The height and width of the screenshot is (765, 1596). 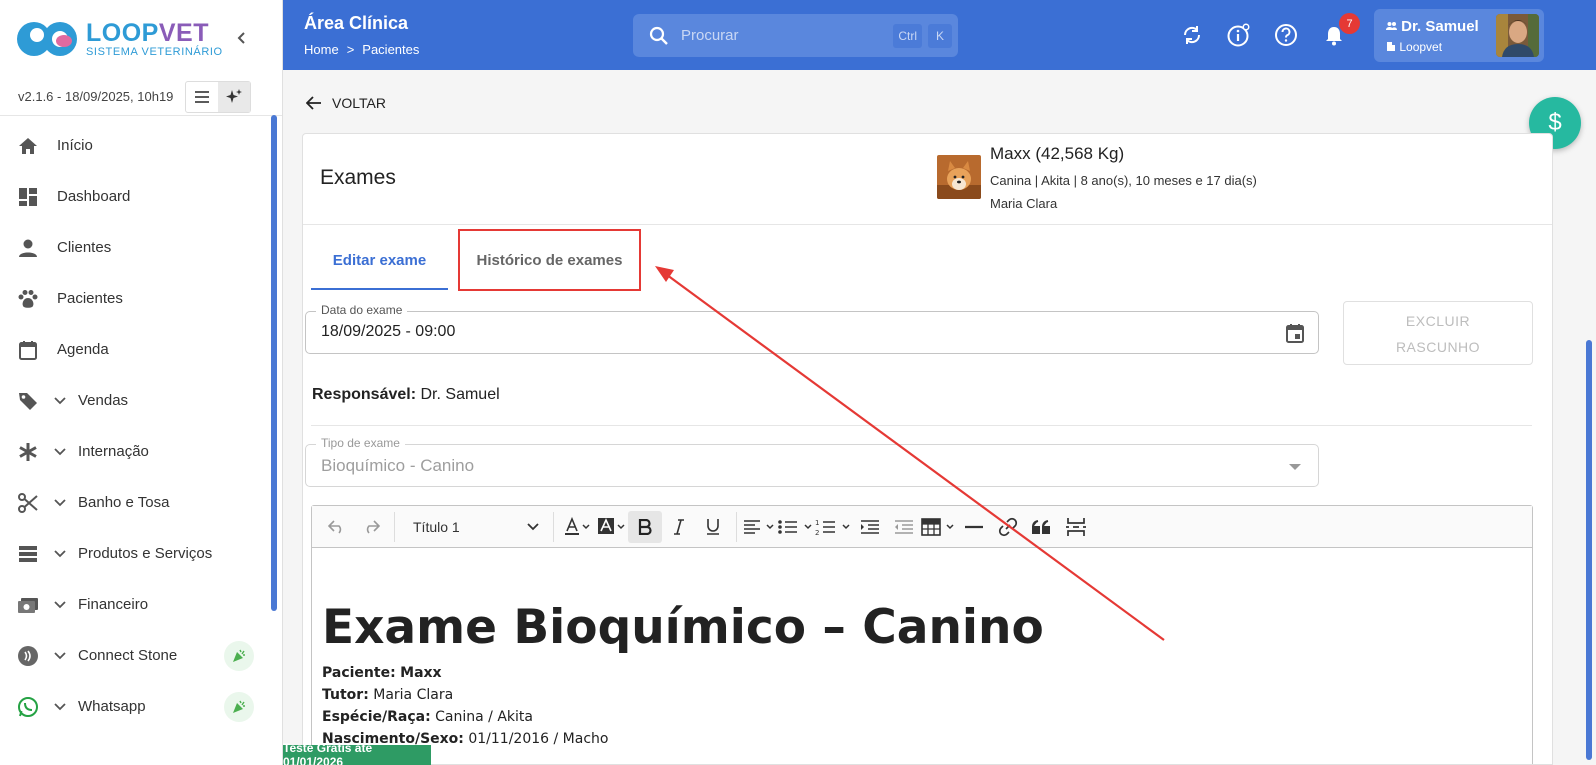 I want to click on chevron-left-icon, so click(x=241, y=38).